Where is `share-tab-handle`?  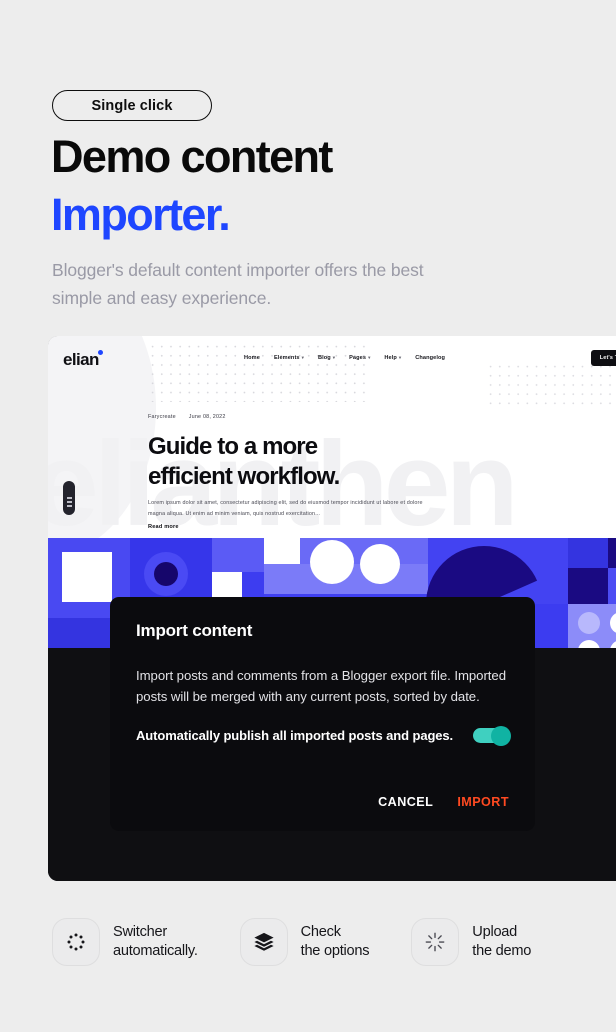 share-tab-handle is located at coordinates (69, 498).